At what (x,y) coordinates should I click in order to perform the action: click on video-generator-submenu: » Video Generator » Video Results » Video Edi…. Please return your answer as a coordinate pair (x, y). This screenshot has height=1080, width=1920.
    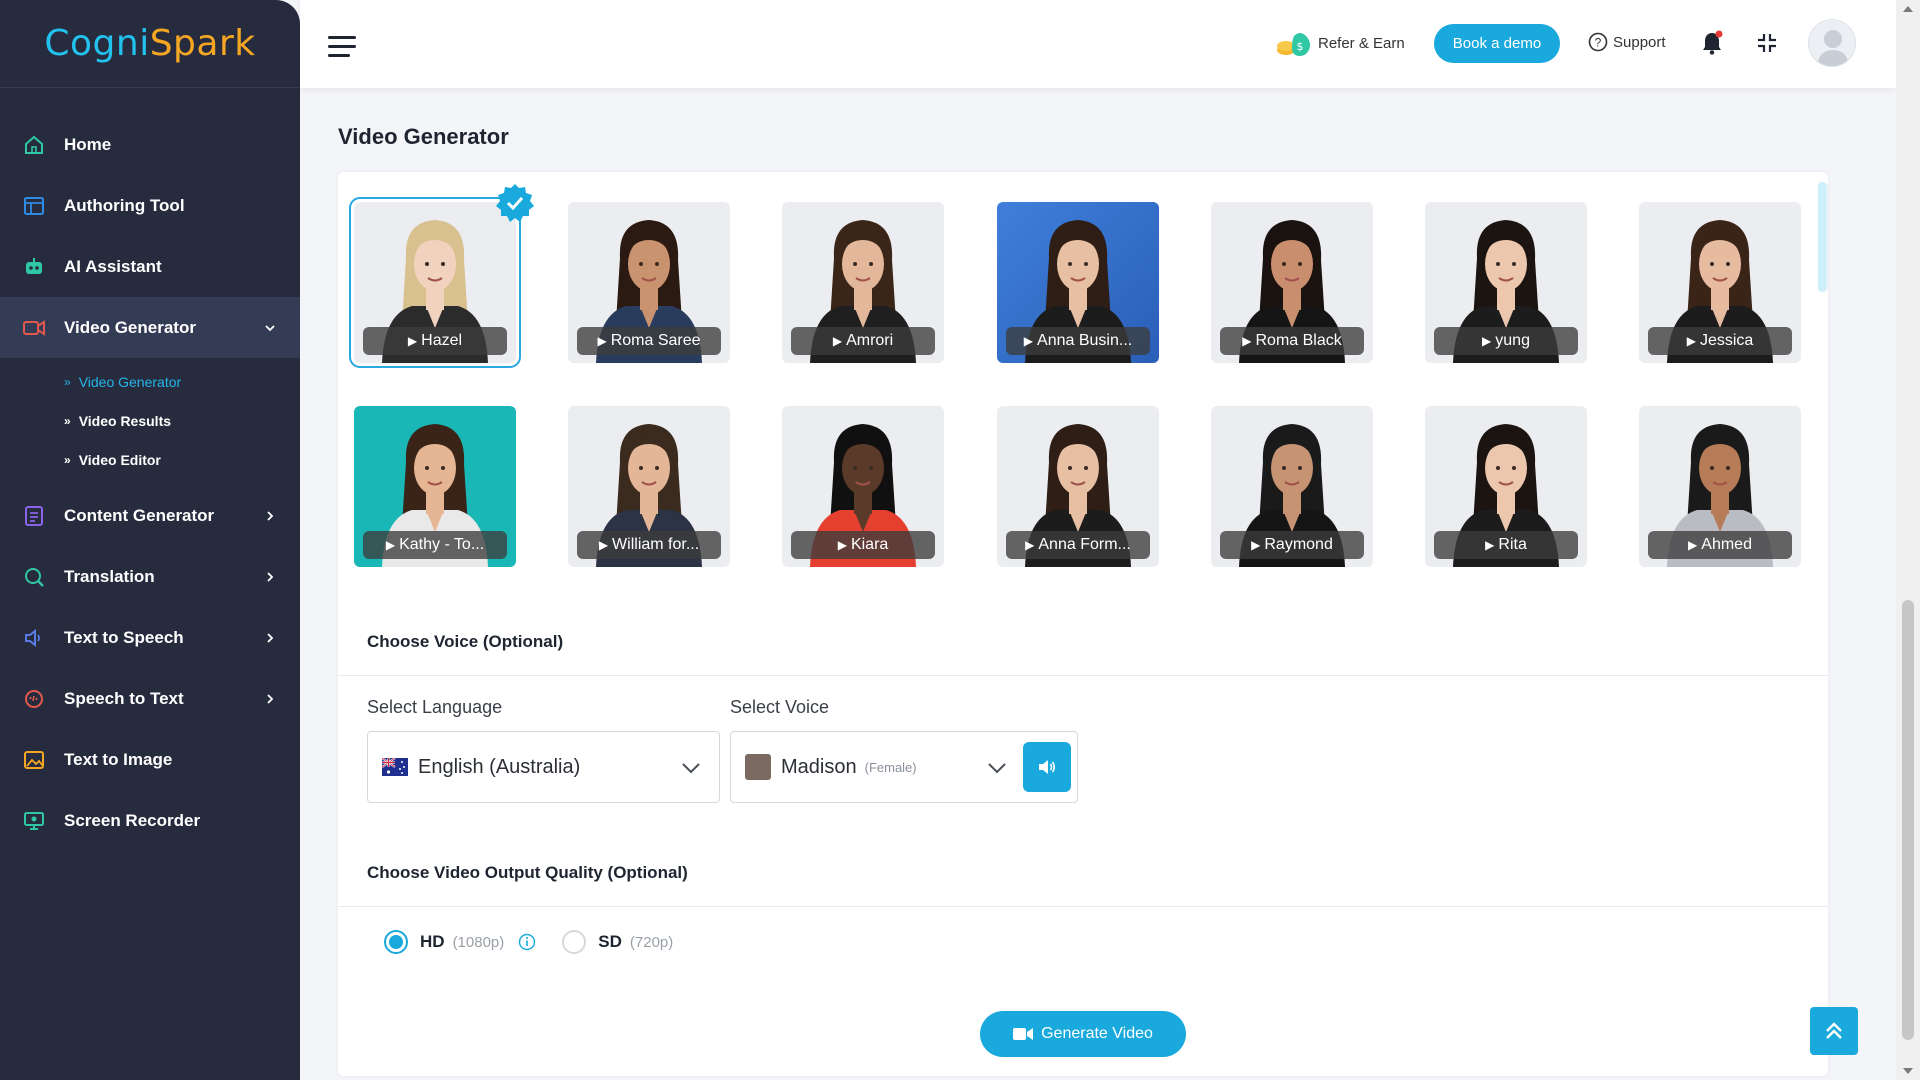
    Looking at the image, I should click on (150, 421).